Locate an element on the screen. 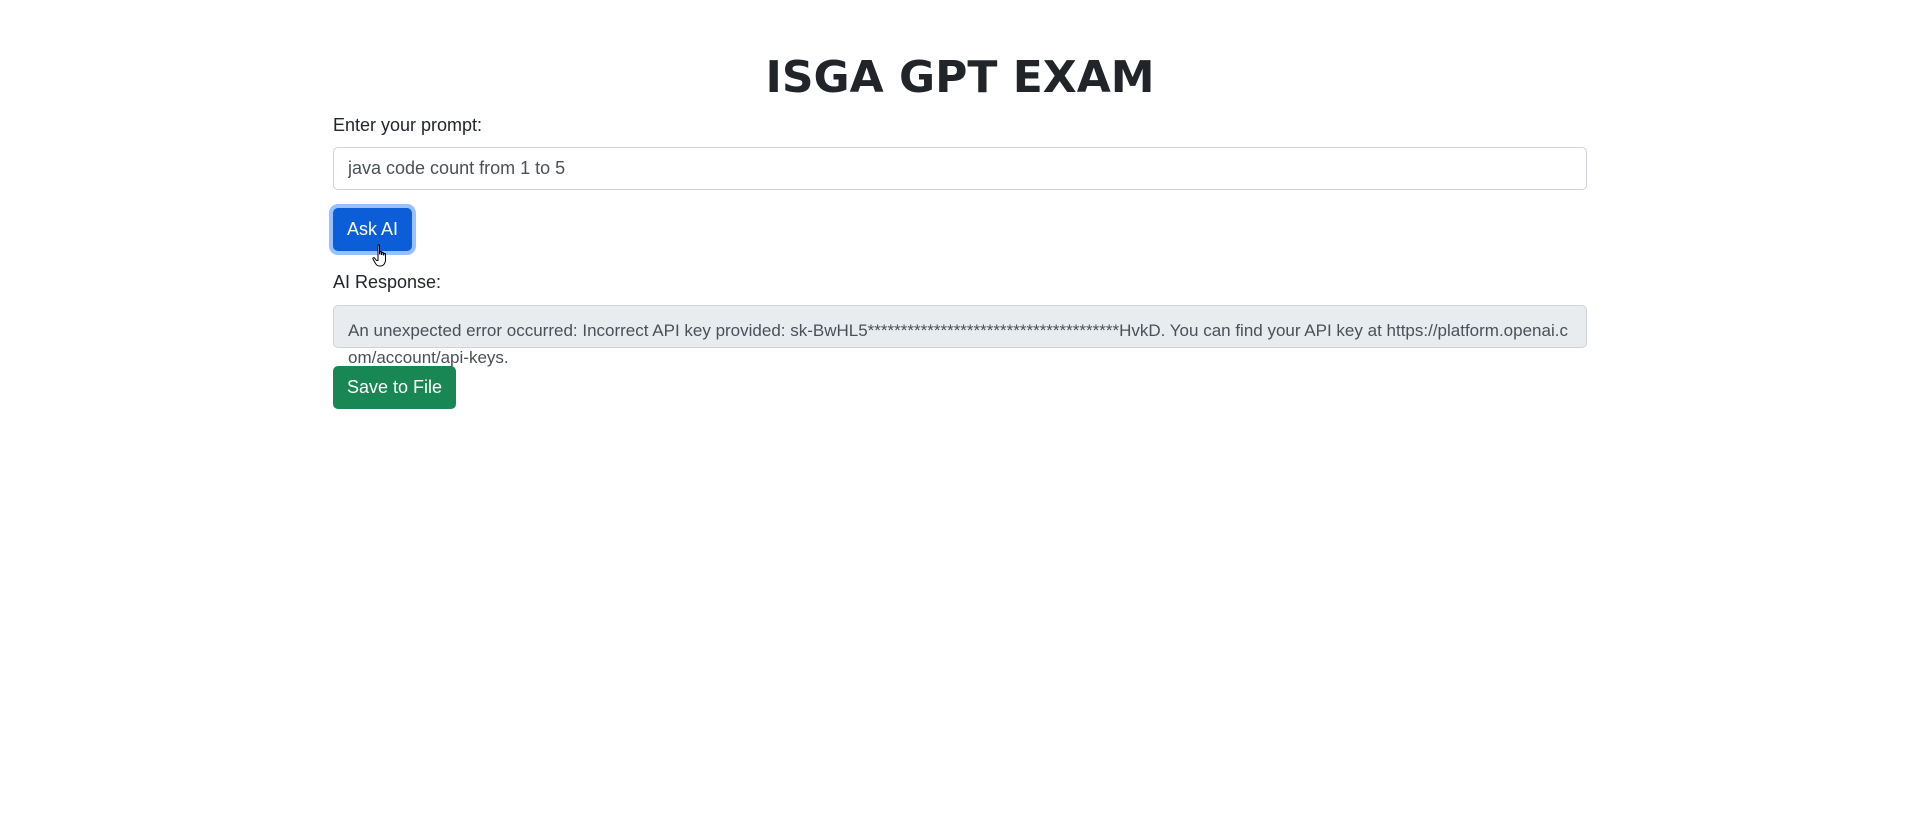 The height and width of the screenshot is (824, 1920). hand-pointer-icon is located at coordinates (379, 255).